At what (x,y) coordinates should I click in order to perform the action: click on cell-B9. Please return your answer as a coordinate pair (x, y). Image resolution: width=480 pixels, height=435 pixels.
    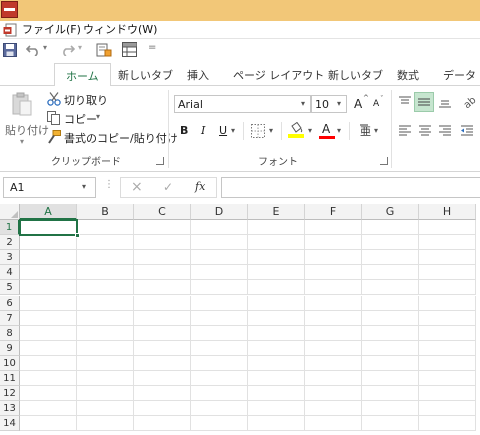
    Looking at the image, I should click on (105, 348).